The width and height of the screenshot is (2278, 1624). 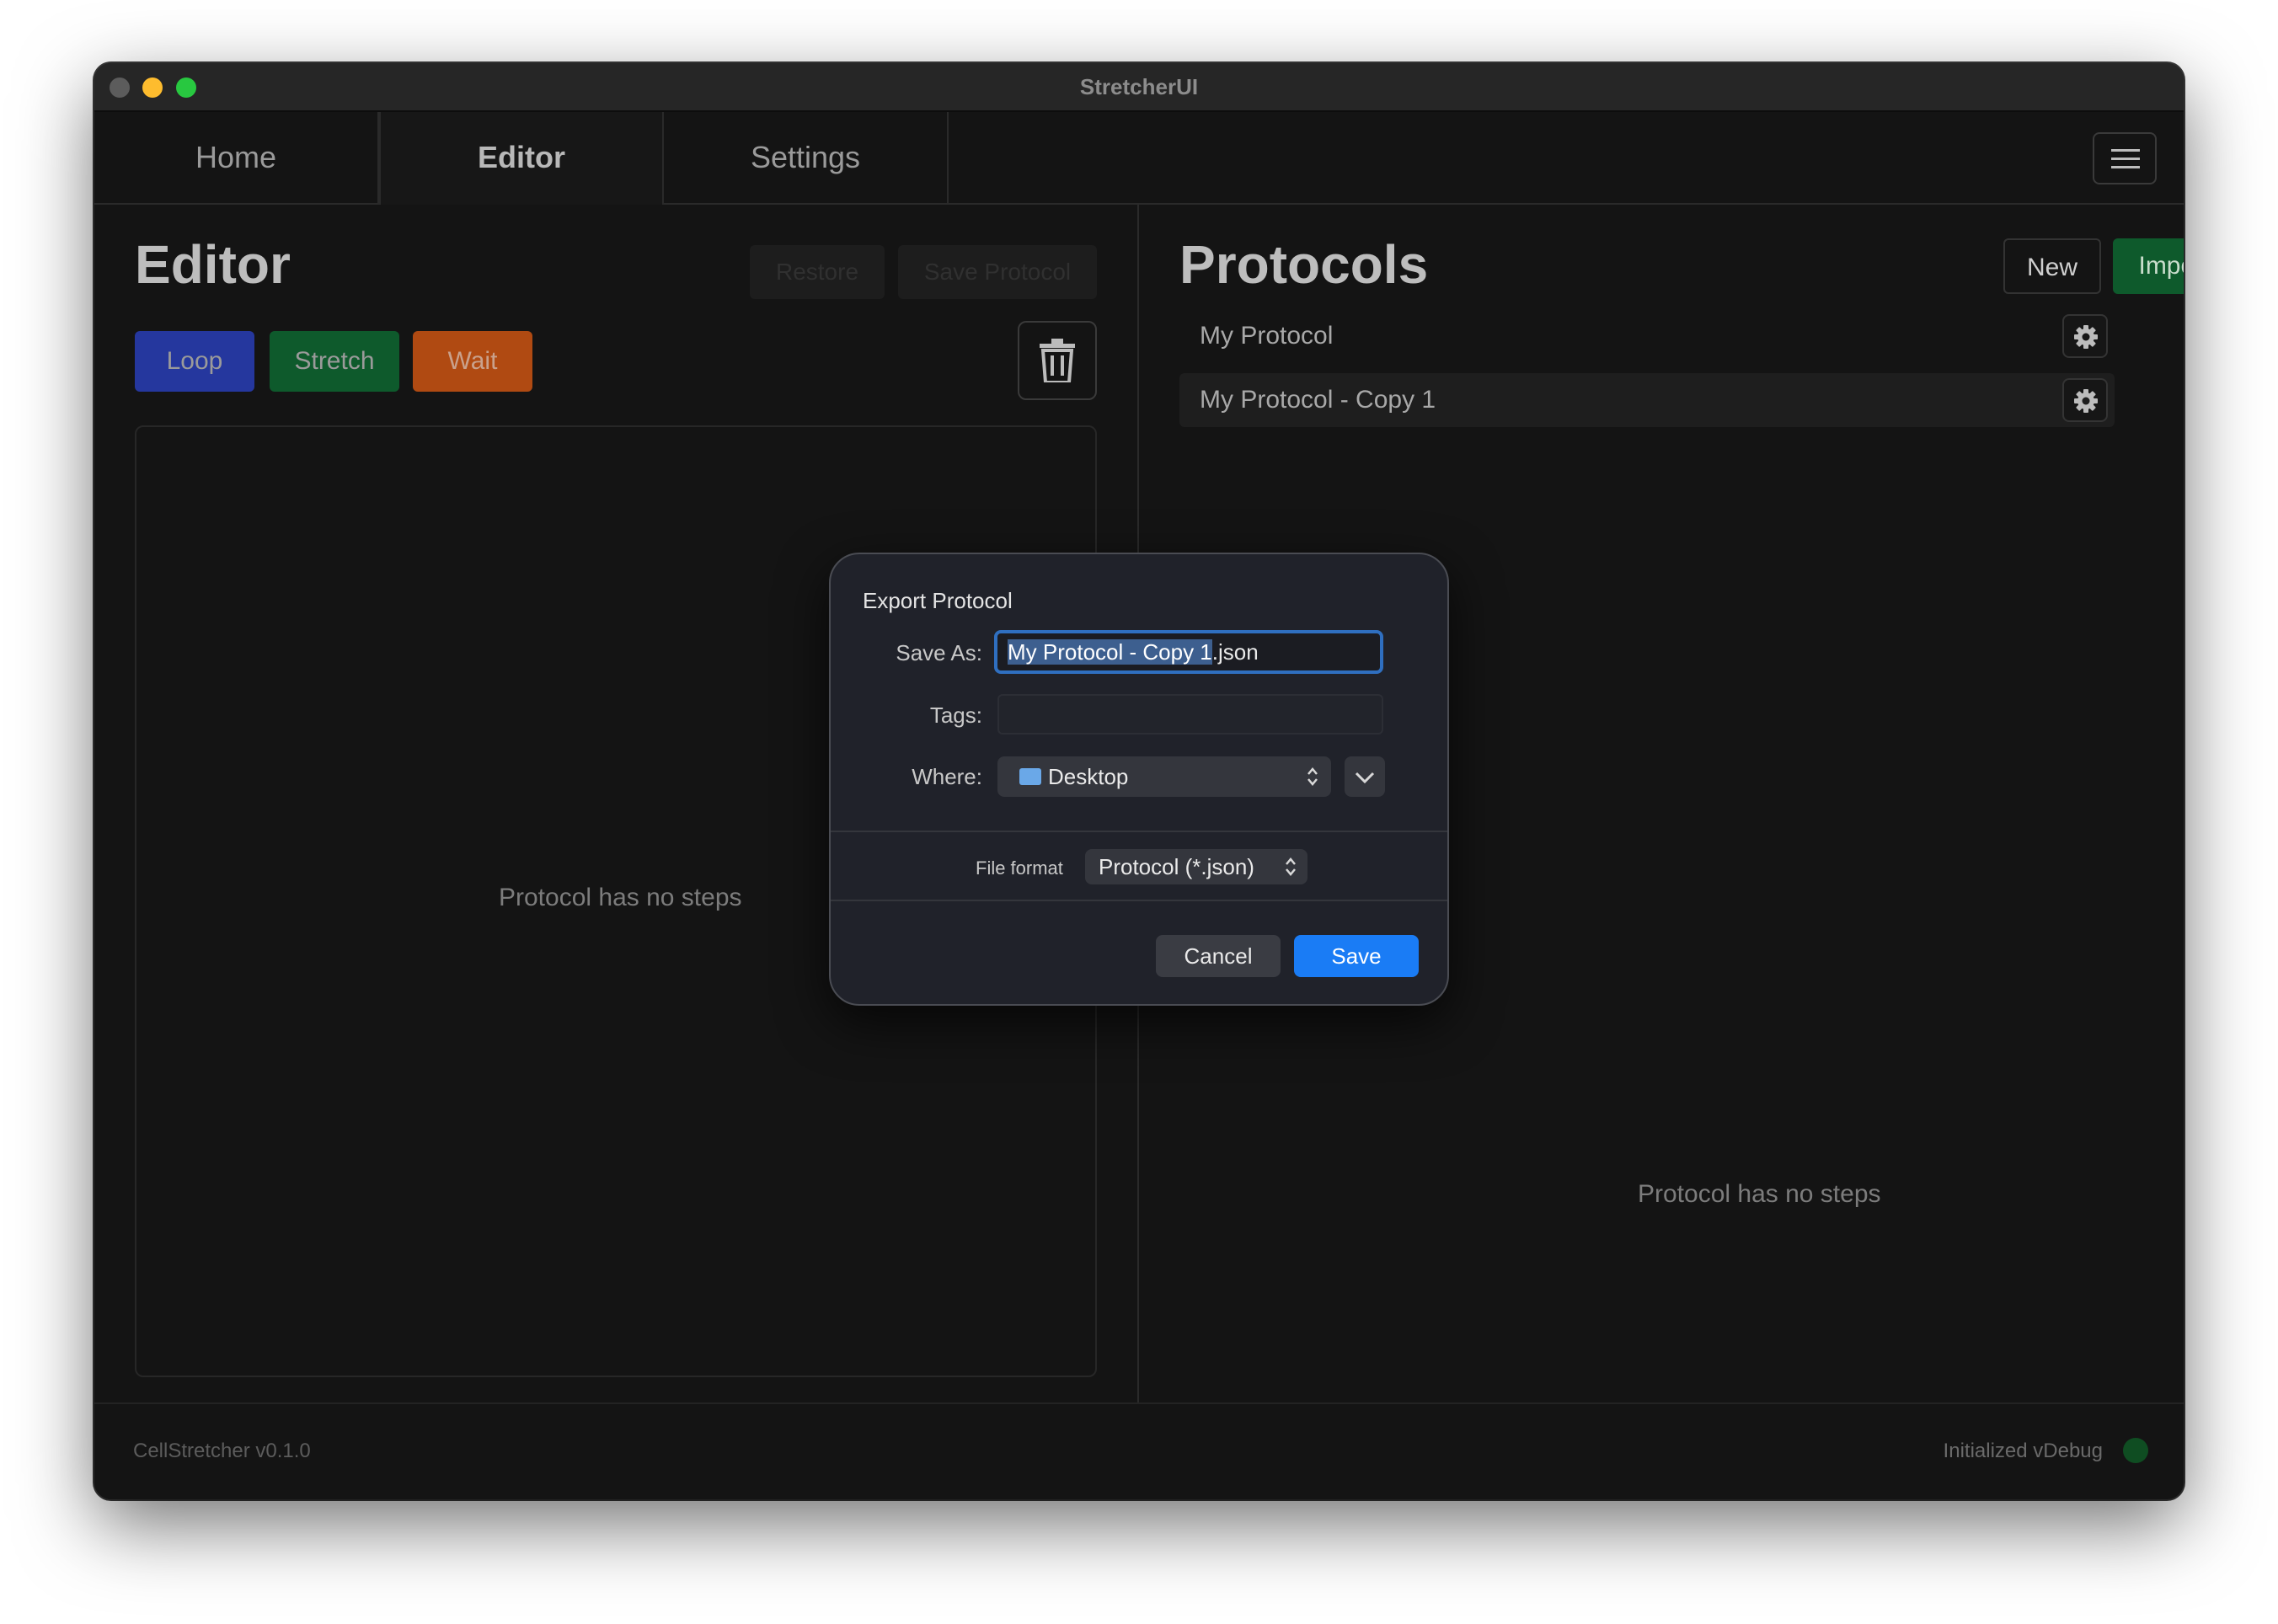 I want to click on version-label: CellStretcher v0.1.0, so click(x=222, y=1451).